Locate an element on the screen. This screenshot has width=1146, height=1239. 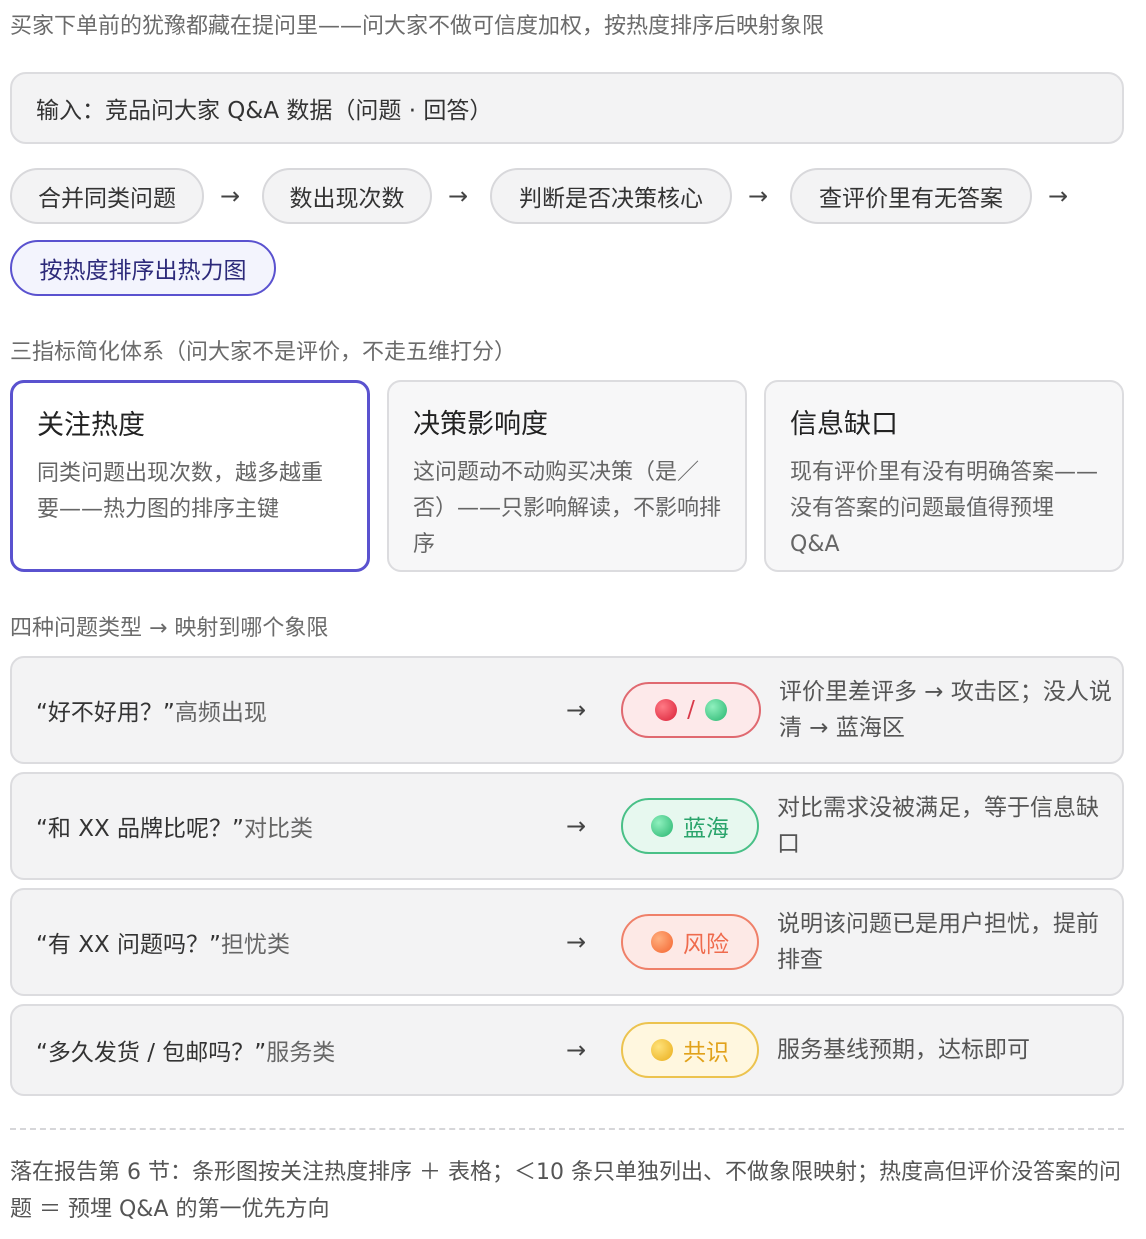
metric-card-attention: 关注热度 同类问题出现次数，越多越重要——热力图的排序主键 is located at coordinates (190, 476).